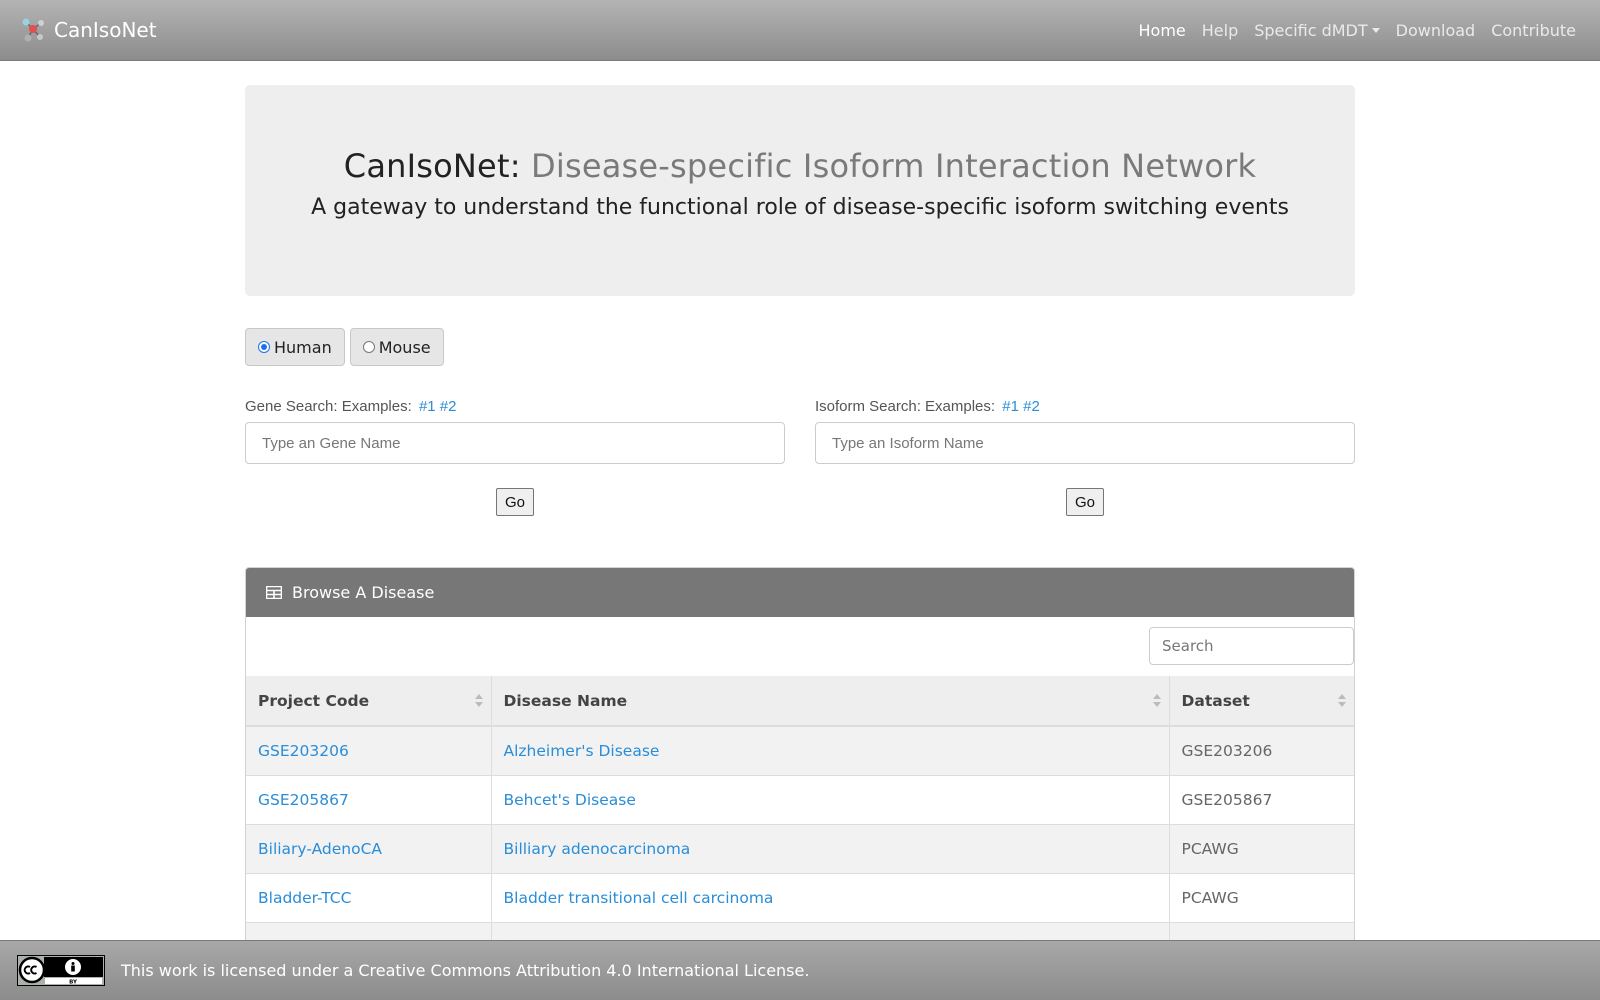 Image resolution: width=1600 pixels, height=1000 pixels. What do you see at coordinates (1085, 502) in the screenshot?
I see `isoform-go-button: Go` at bounding box center [1085, 502].